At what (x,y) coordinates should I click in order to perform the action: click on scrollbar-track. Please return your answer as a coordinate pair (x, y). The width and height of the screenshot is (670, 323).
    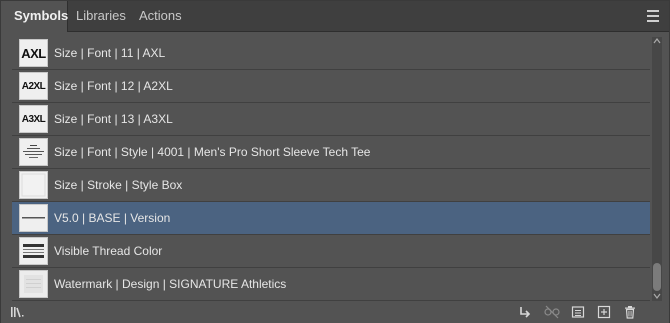
    Looking at the image, I should click on (657, 169).